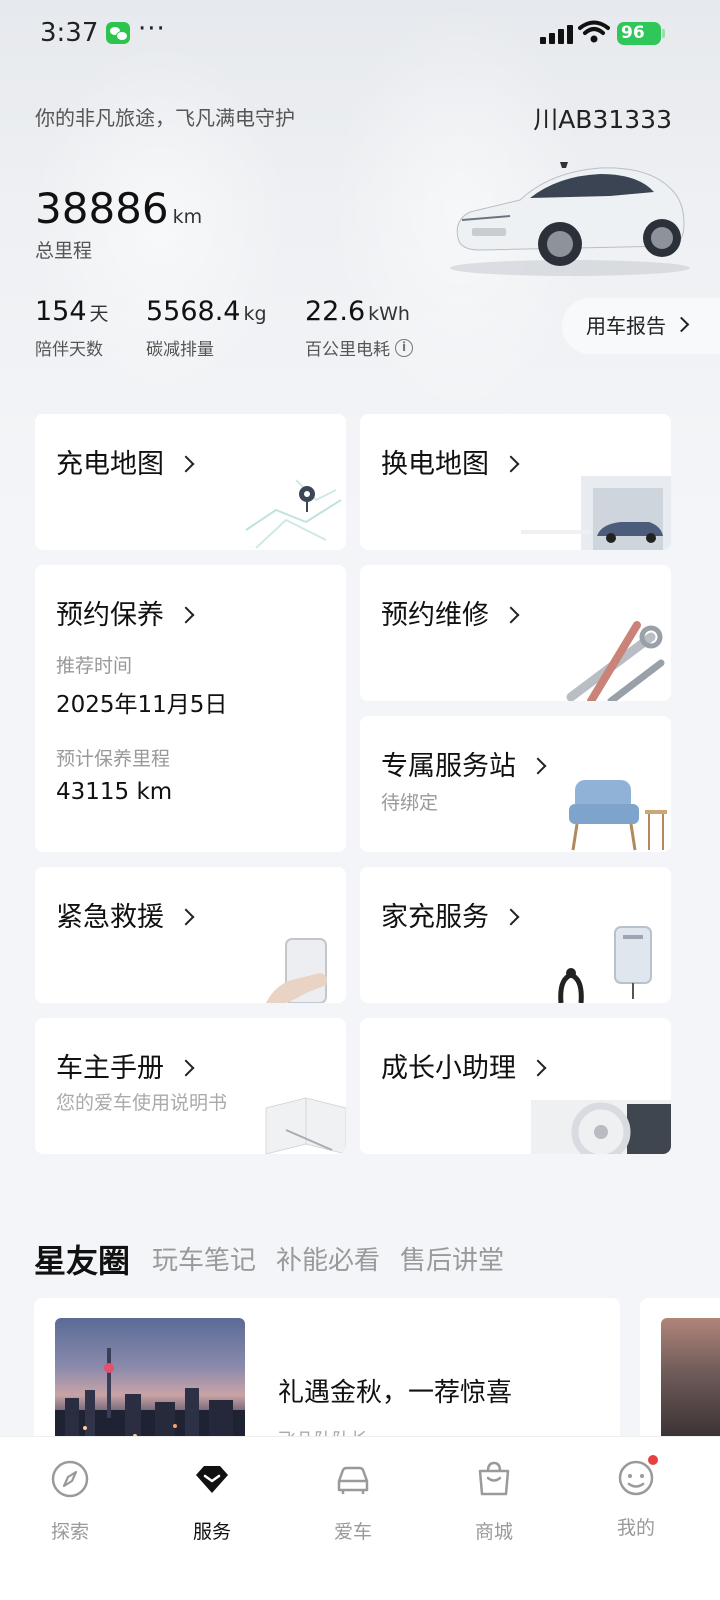 This screenshot has width=720, height=1600. I want to click on maintenance-card: 预约保养 推荐时间 2025年11月5日 预计保养里程 43115 km, so click(190, 708).